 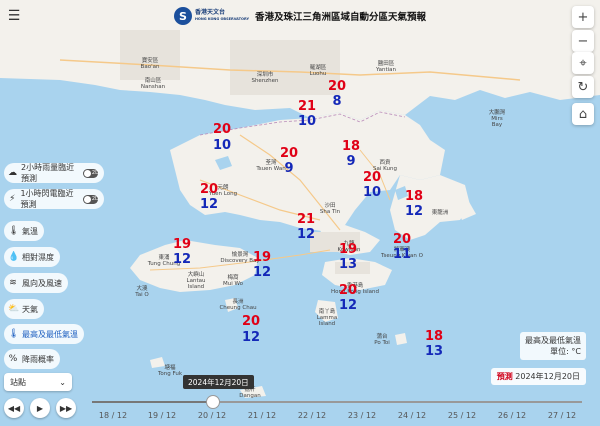 I want to click on sidebar-item-weather: ⛅ 天氣, so click(x=24, y=309).